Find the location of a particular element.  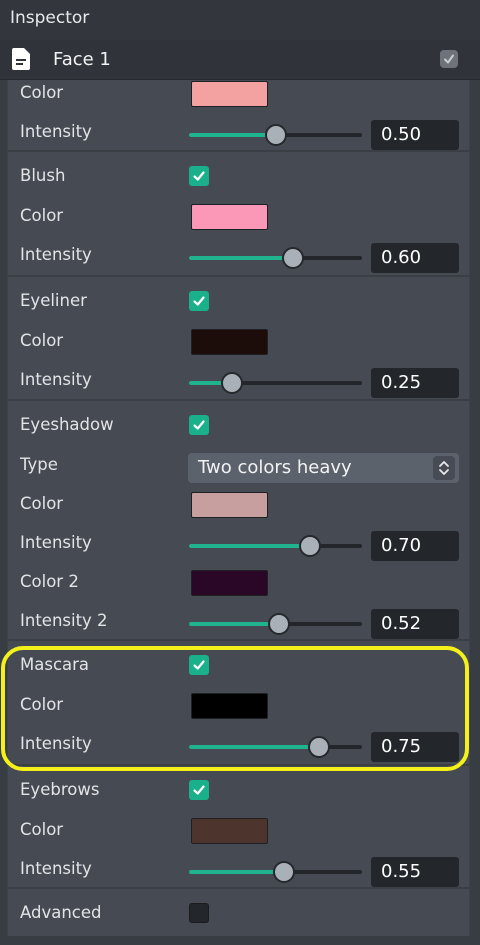

partial-top-intensity-slider is located at coordinates (275, 135).